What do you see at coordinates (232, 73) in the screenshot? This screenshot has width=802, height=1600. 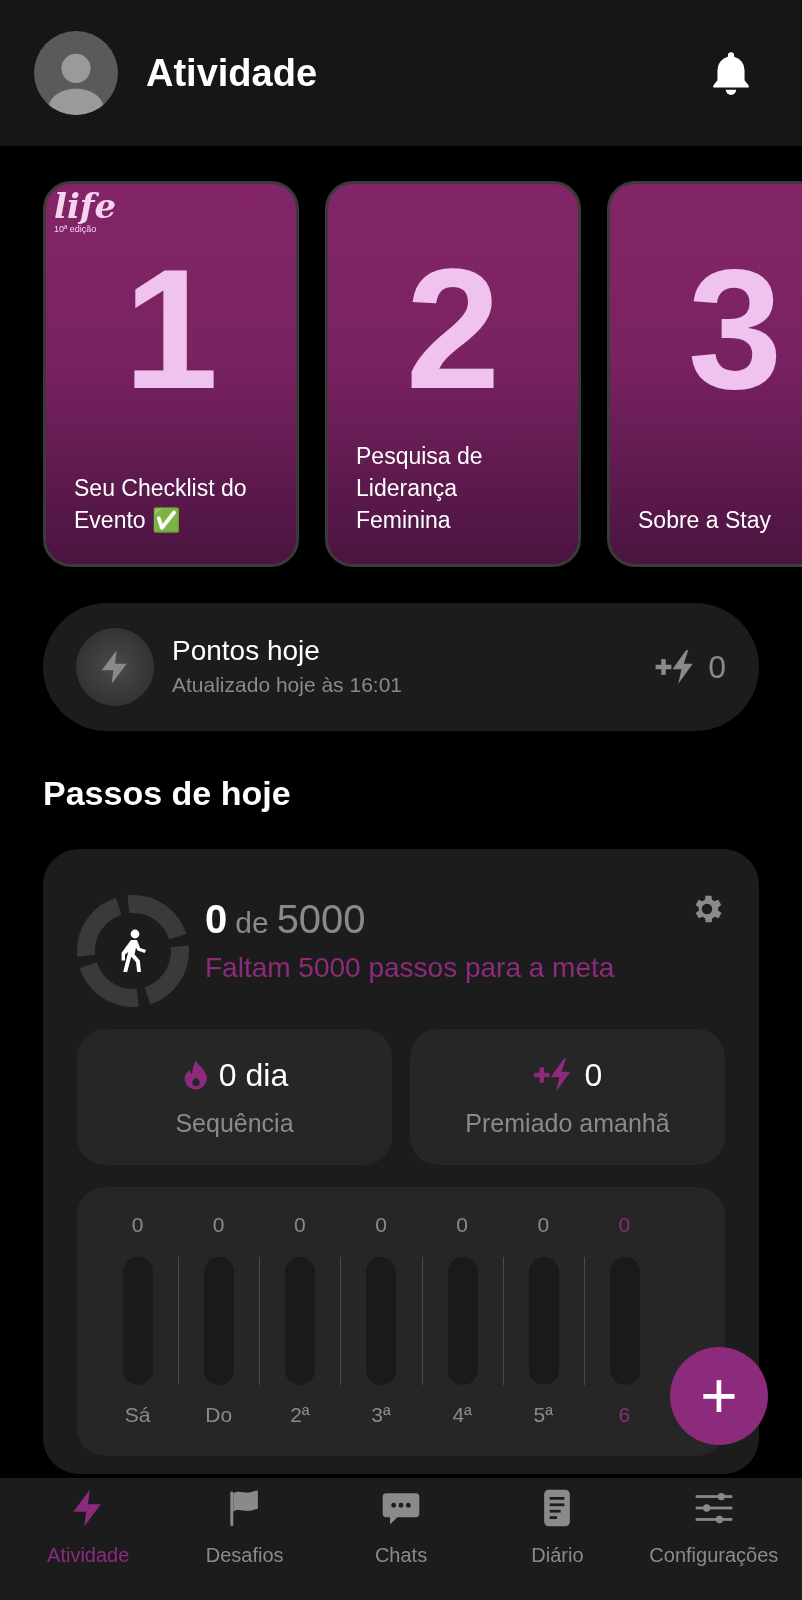 I see `page-title: Atividade` at bounding box center [232, 73].